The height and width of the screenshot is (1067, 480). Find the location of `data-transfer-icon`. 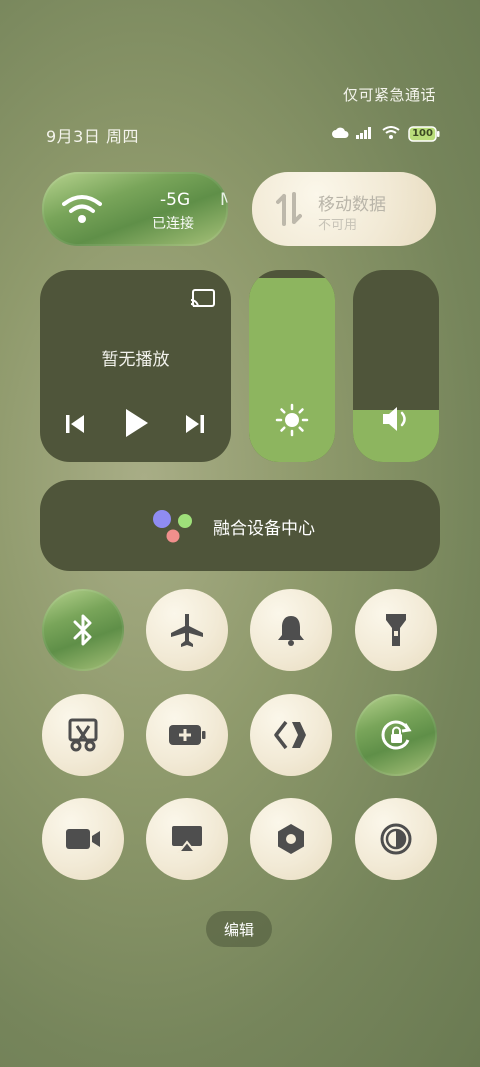

data-transfer-icon is located at coordinates (289, 211).